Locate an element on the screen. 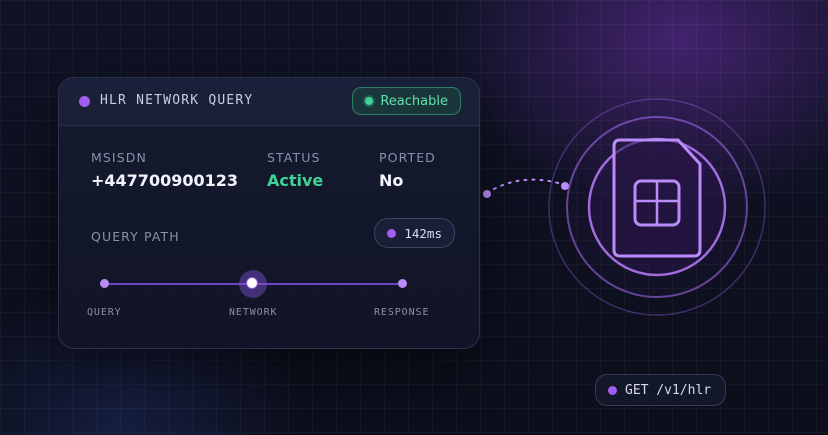  field-value: +447700900123 is located at coordinates (164, 180).